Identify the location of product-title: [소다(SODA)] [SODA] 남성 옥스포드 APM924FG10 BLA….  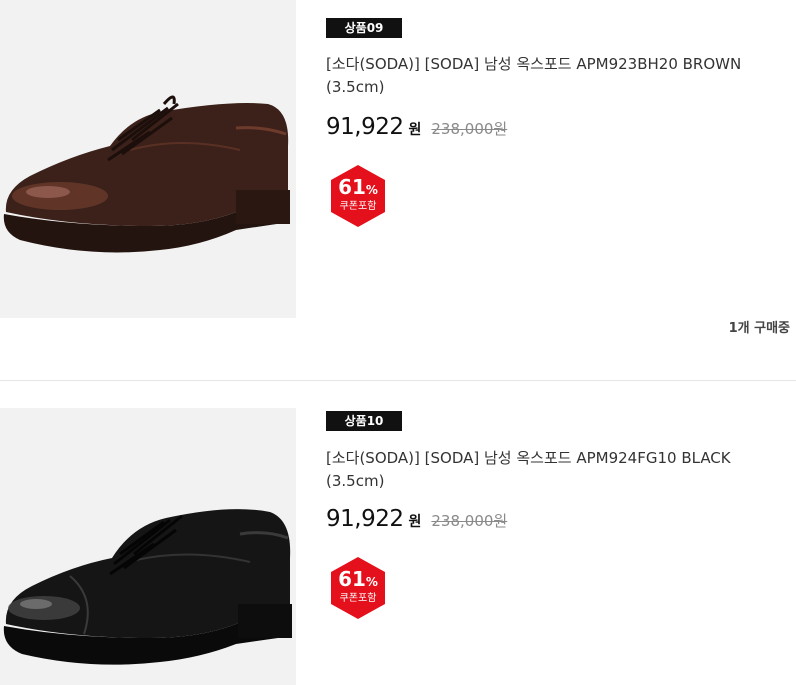
(546, 470).